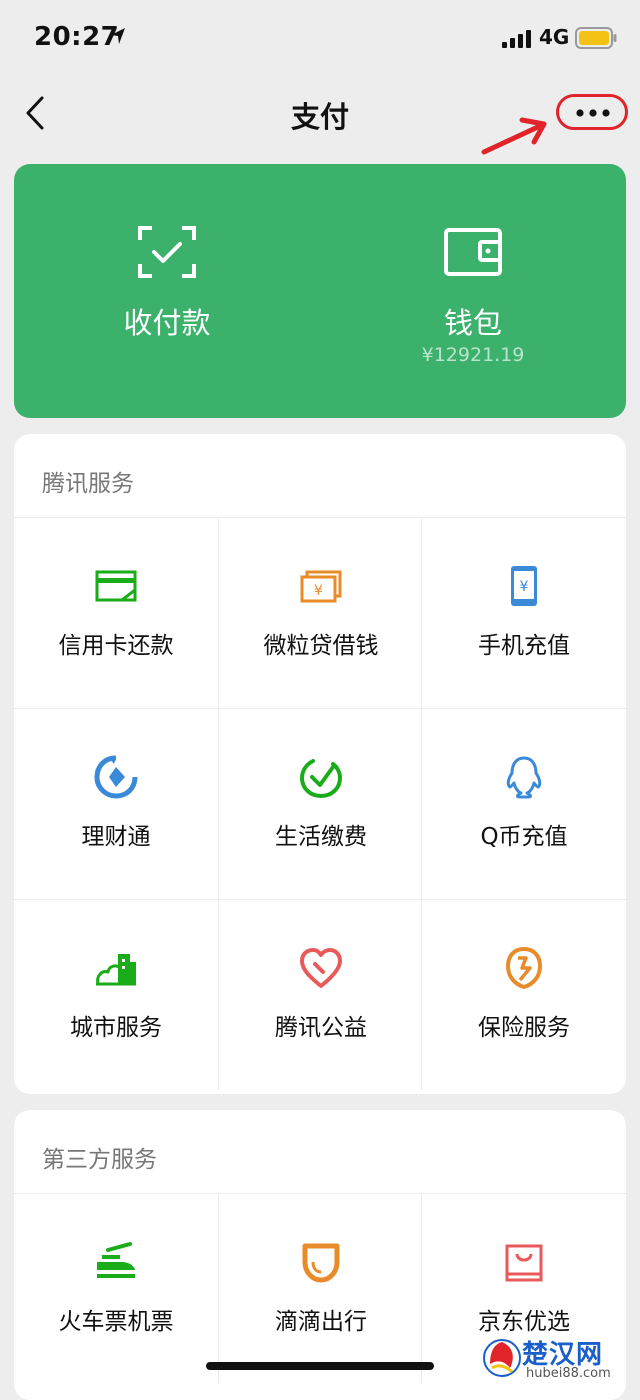  Describe the element at coordinates (502, 1358) in the screenshot. I see `watermark-logo-icon` at that location.